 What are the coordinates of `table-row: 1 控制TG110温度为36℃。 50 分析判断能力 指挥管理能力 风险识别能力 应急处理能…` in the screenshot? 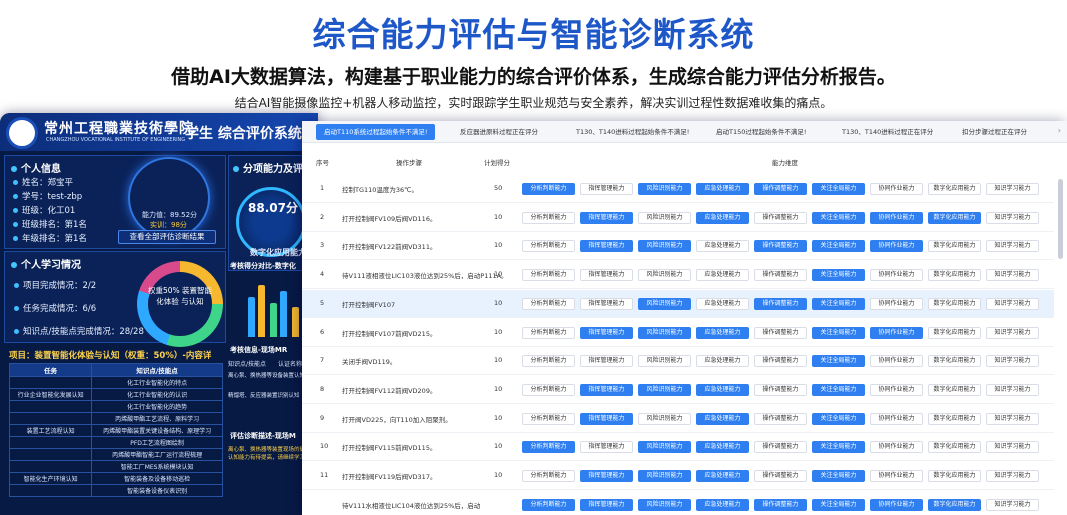 It's located at (678, 189).